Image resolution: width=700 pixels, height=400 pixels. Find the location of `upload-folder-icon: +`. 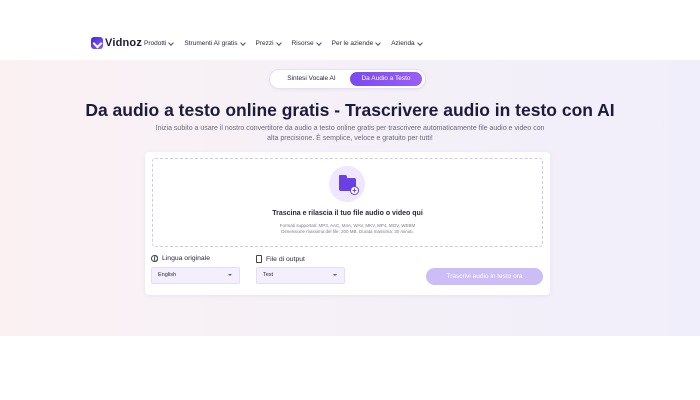

upload-folder-icon: + is located at coordinates (347, 184).